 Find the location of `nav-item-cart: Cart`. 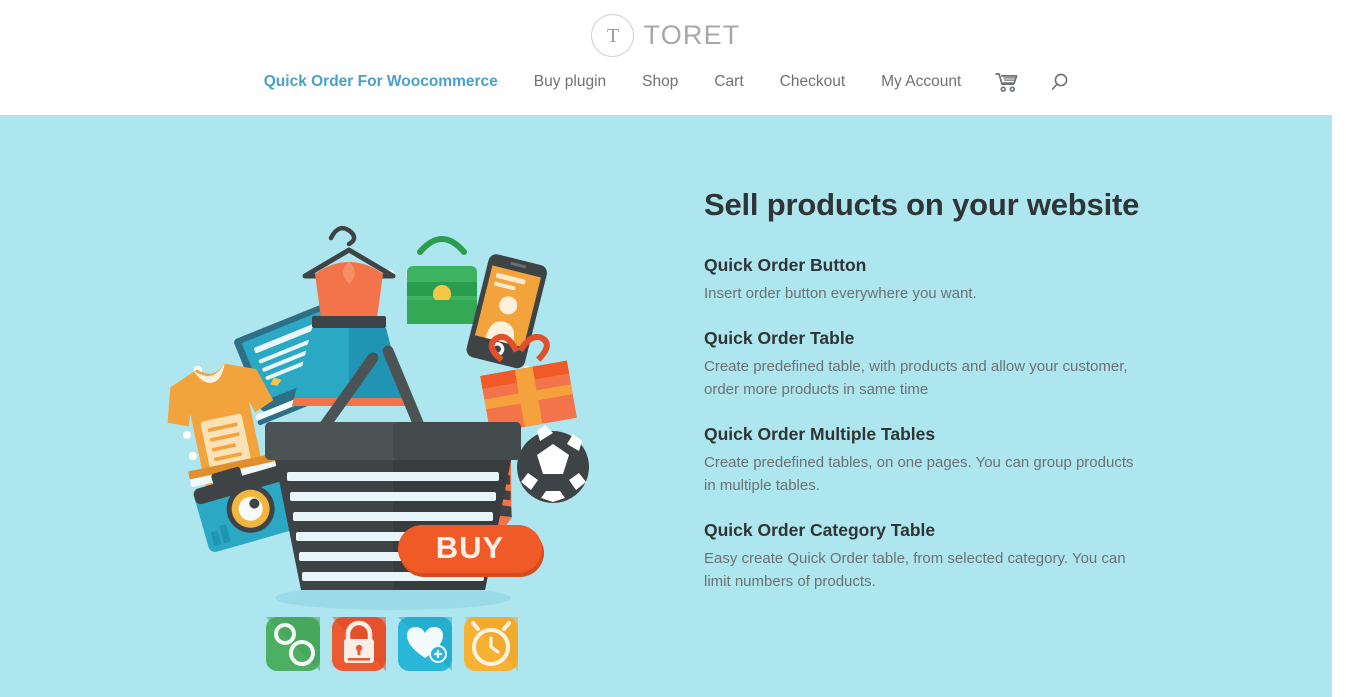

nav-item-cart: Cart is located at coordinates (728, 82).